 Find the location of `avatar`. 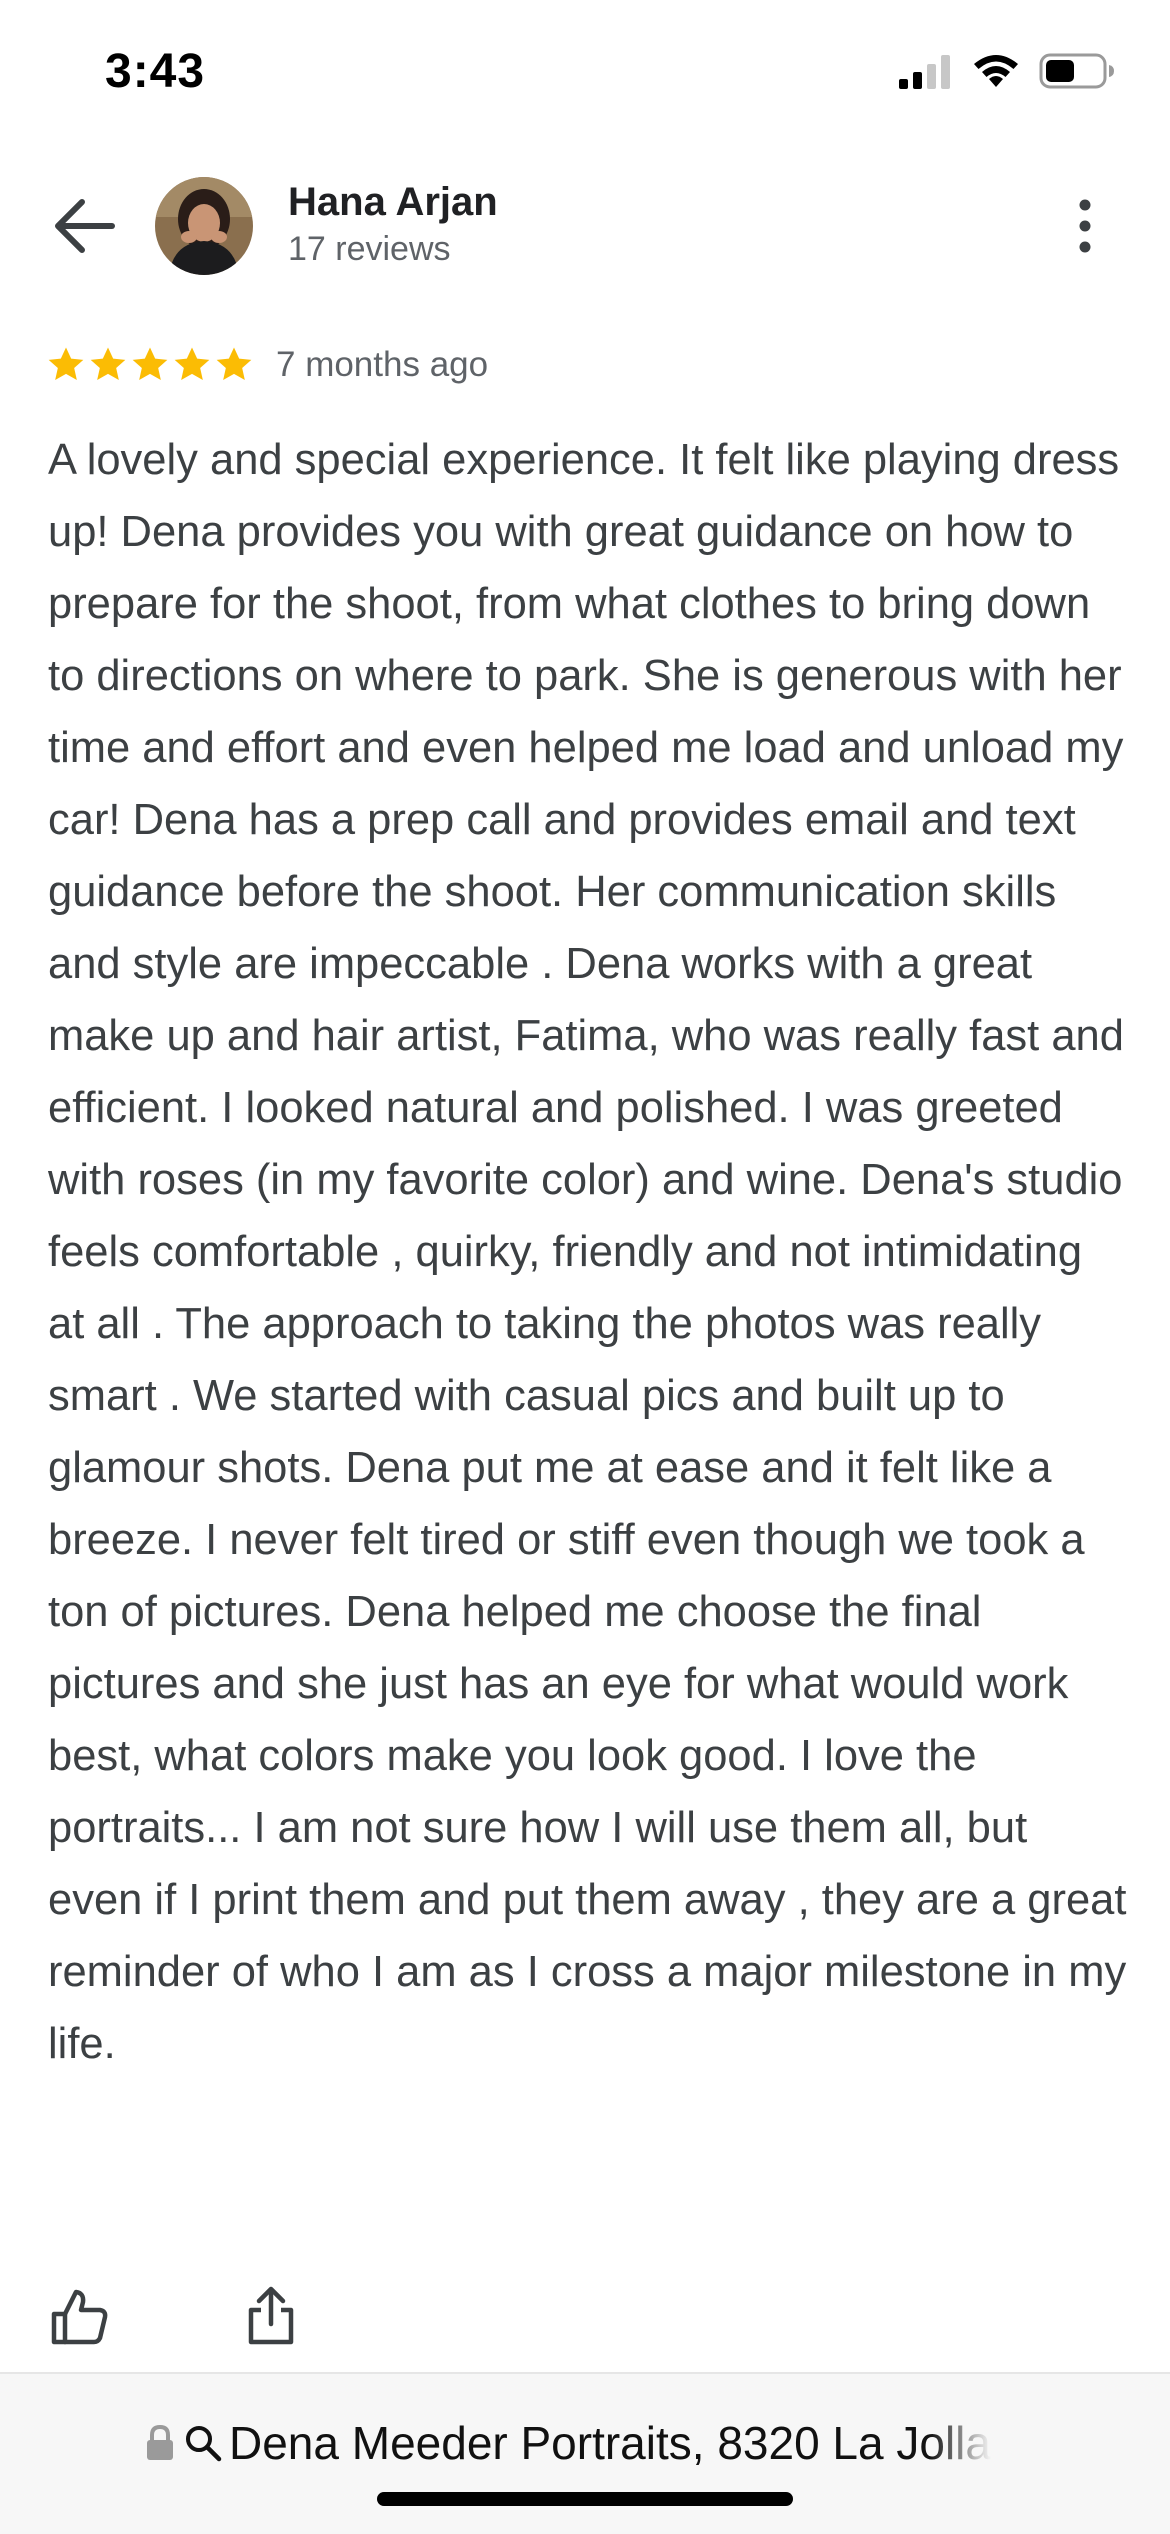

avatar is located at coordinates (204, 226).